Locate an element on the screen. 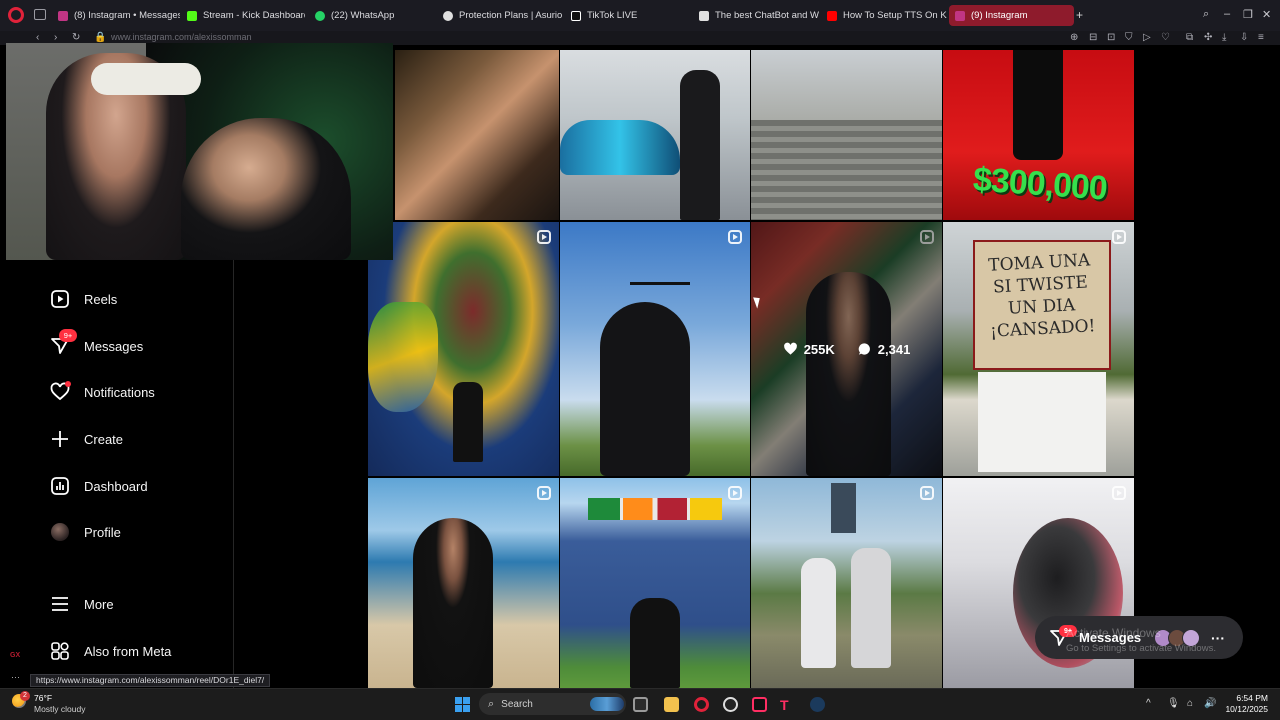 The height and width of the screenshot is (720, 1280). sidebar-item-more: More is located at coordinates (82, 604).